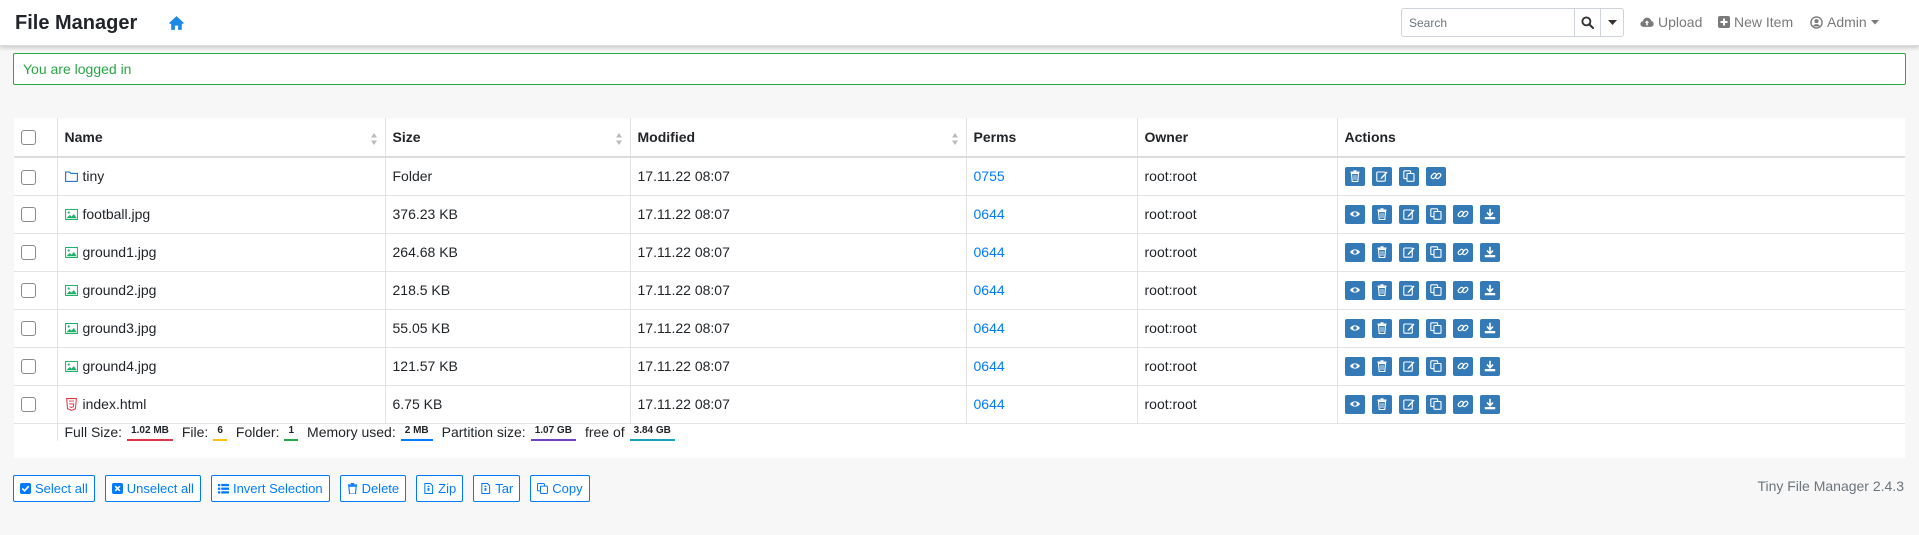  What do you see at coordinates (1844, 22) in the screenshot?
I see `admin-menu: Admin` at bounding box center [1844, 22].